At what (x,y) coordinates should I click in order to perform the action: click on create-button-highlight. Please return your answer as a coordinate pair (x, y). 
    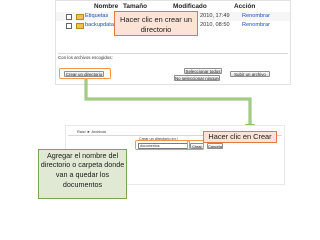
    Looking at the image, I should click on (195, 145).